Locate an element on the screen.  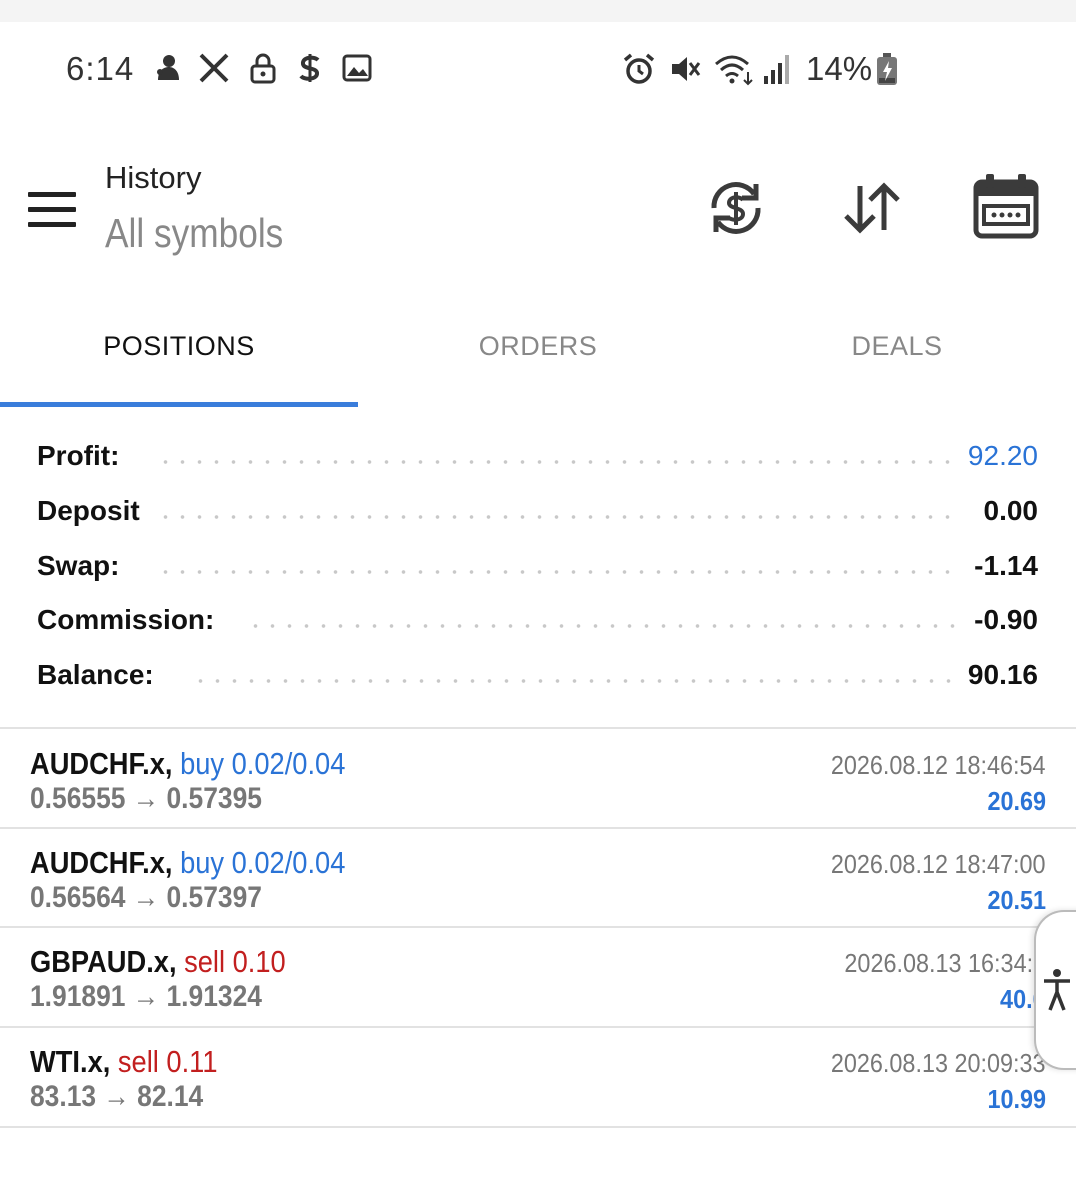
alarm-icon is located at coordinates (639, 68).